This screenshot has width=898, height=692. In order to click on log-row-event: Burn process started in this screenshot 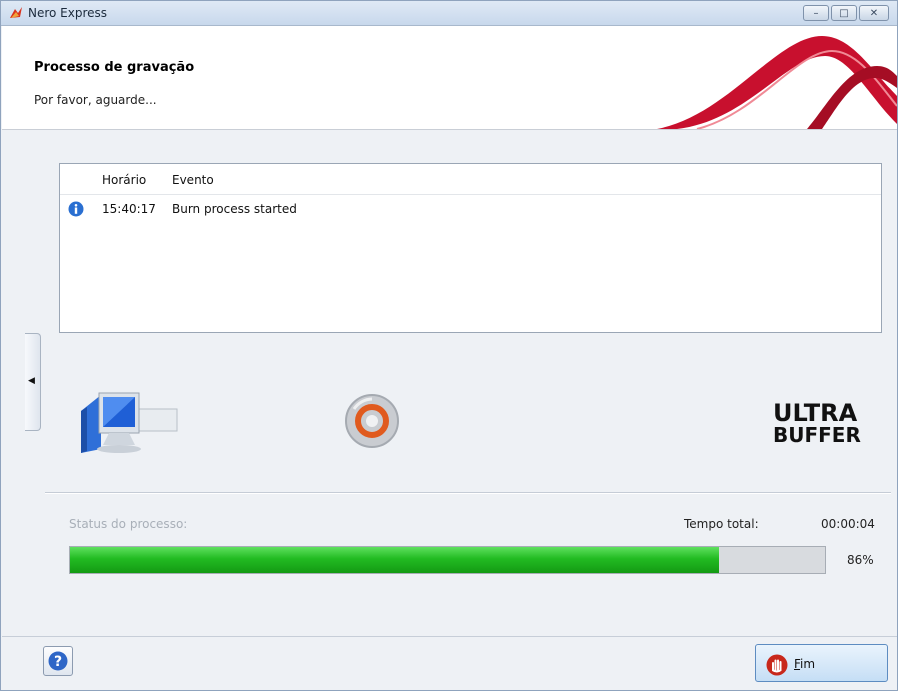, I will do `click(234, 209)`.